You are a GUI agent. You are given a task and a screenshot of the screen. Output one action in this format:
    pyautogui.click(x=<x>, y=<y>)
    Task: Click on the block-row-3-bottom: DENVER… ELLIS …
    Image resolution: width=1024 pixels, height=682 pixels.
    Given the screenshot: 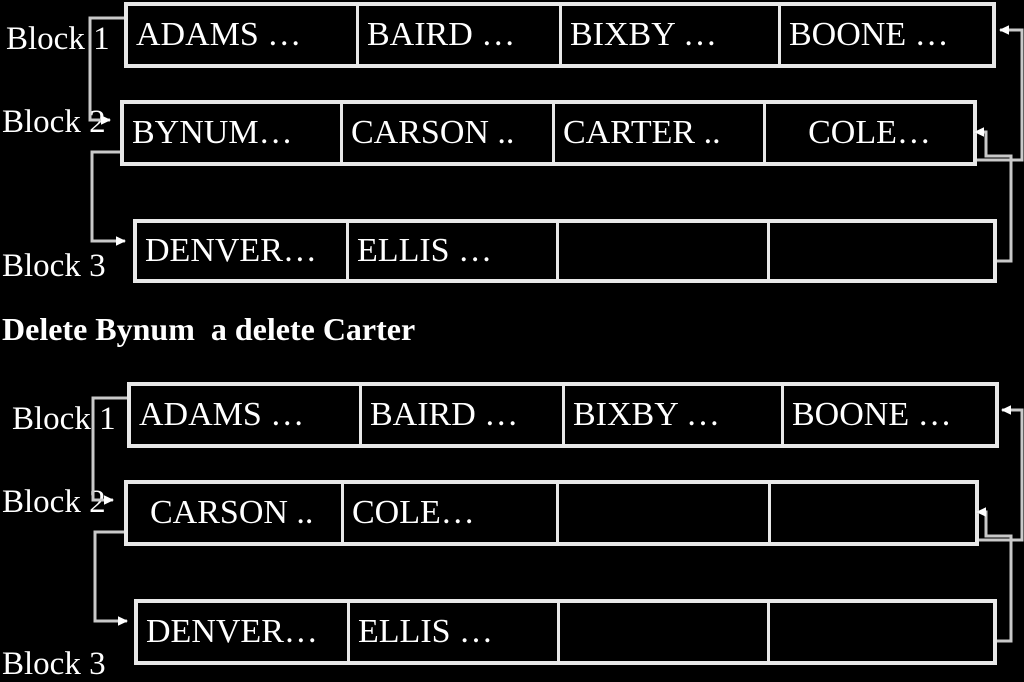 What is the action you would take?
    pyautogui.click(x=565, y=632)
    